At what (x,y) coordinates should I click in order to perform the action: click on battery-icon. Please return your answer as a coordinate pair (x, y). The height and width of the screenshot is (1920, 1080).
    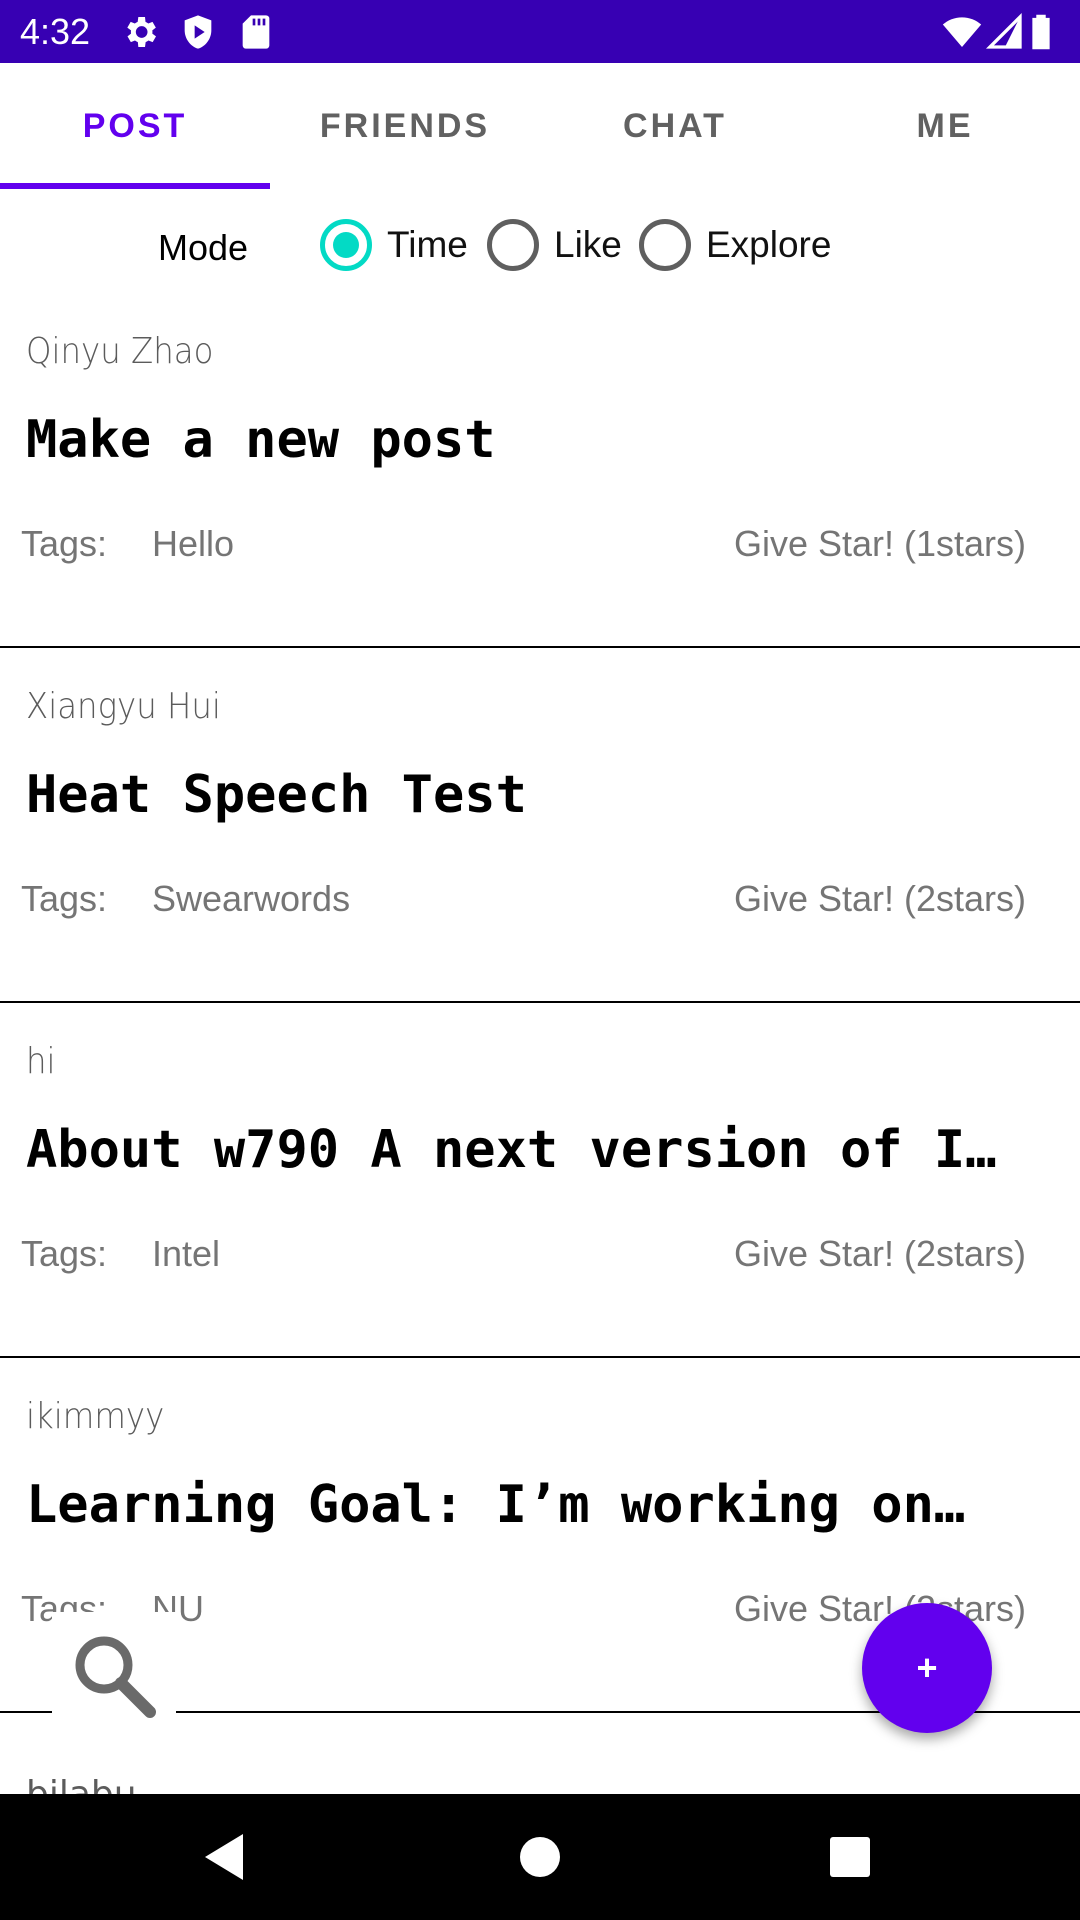
    Looking at the image, I should click on (1045, 32).